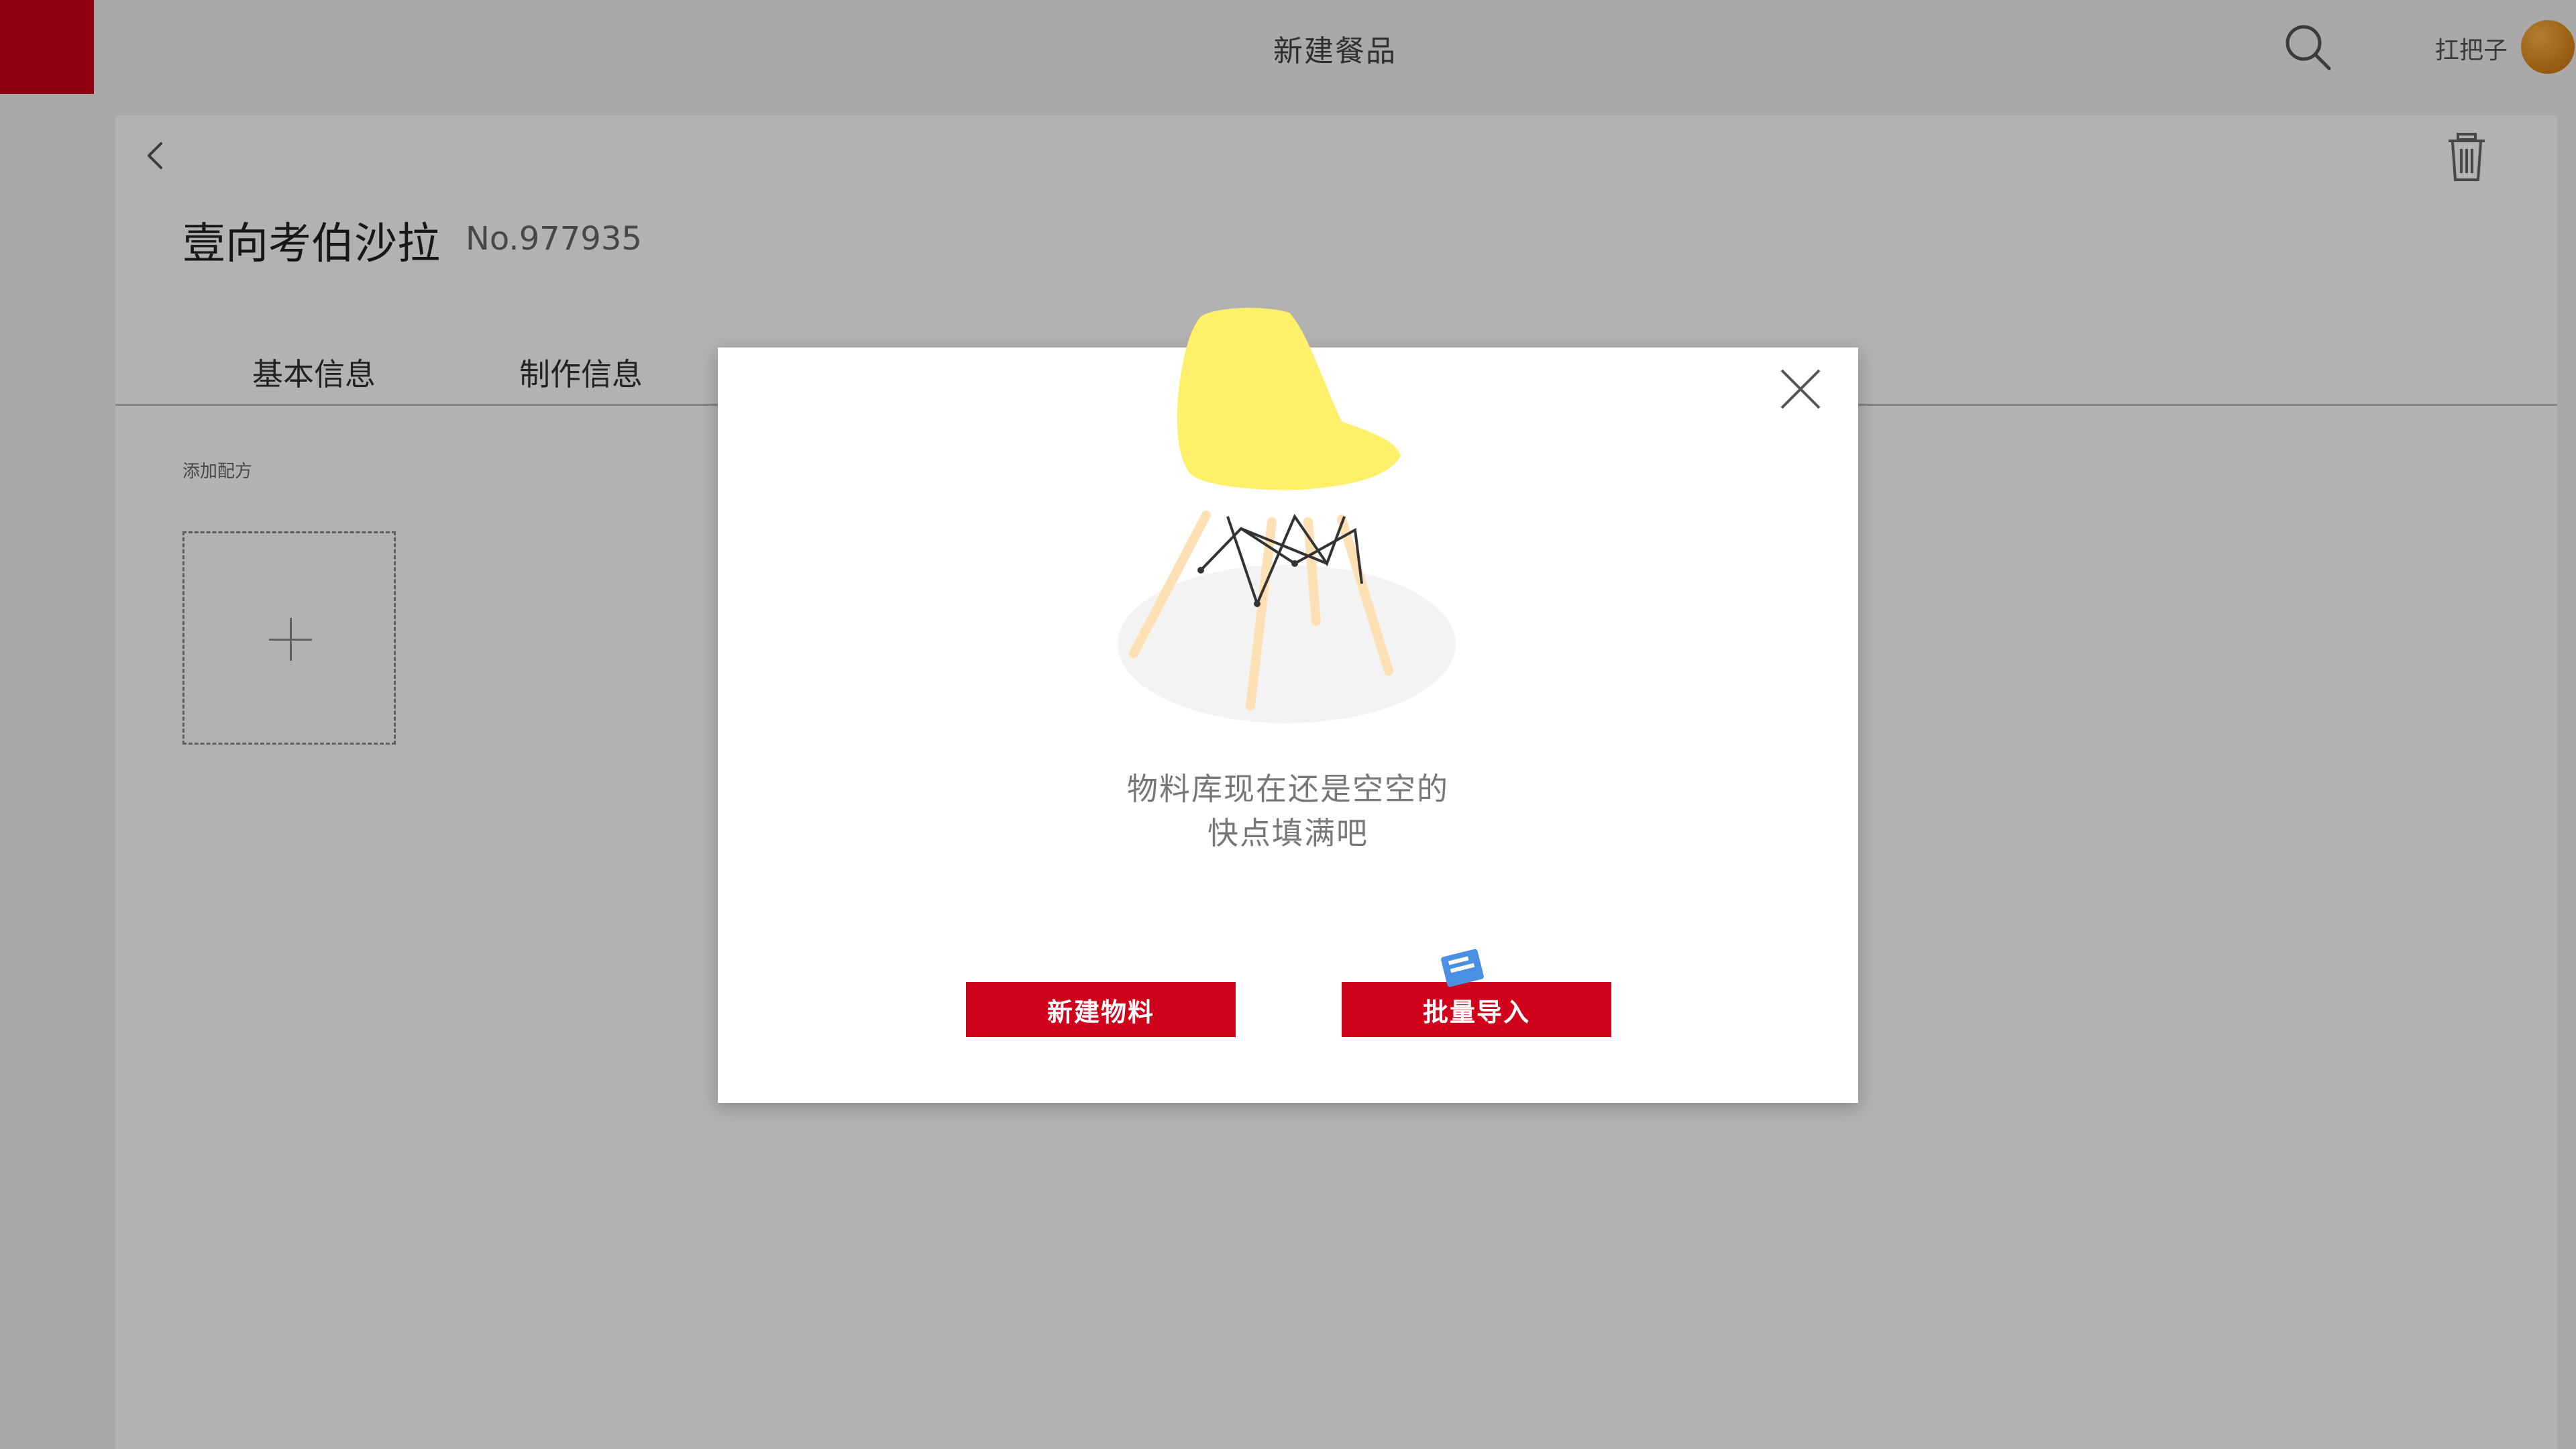 Image resolution: width=2576 pixels, height=1449 pixels. What do you see at coordinates (1800, 389) in the screenshot?
I see `close-icon` at bounding box center [1800, 389].